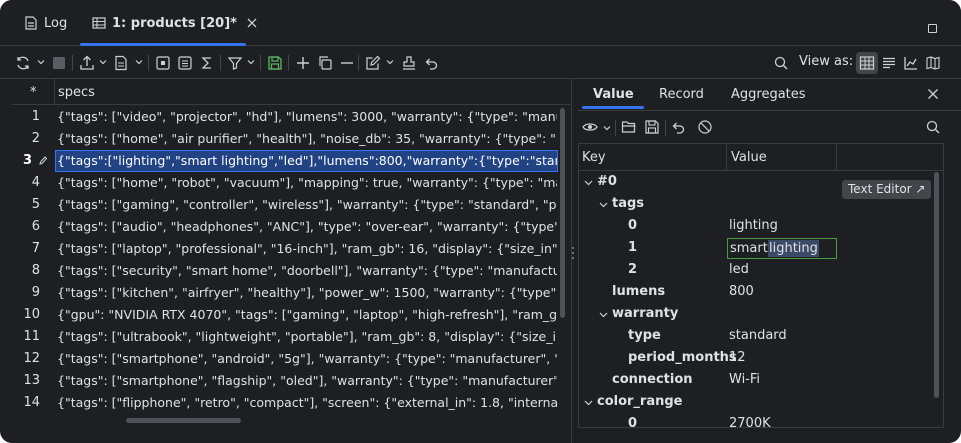  Describe the element at coordinates (761, 380) in the screenshot. I see `tree-row: connection Wi-Fi` at that location.